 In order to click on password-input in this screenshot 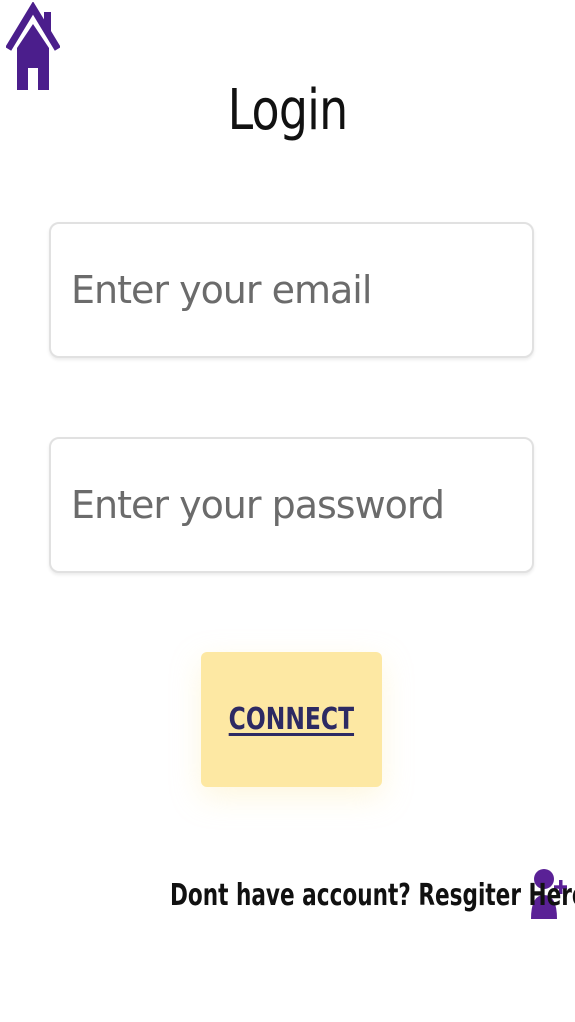, I will do `click(291, 505)`.